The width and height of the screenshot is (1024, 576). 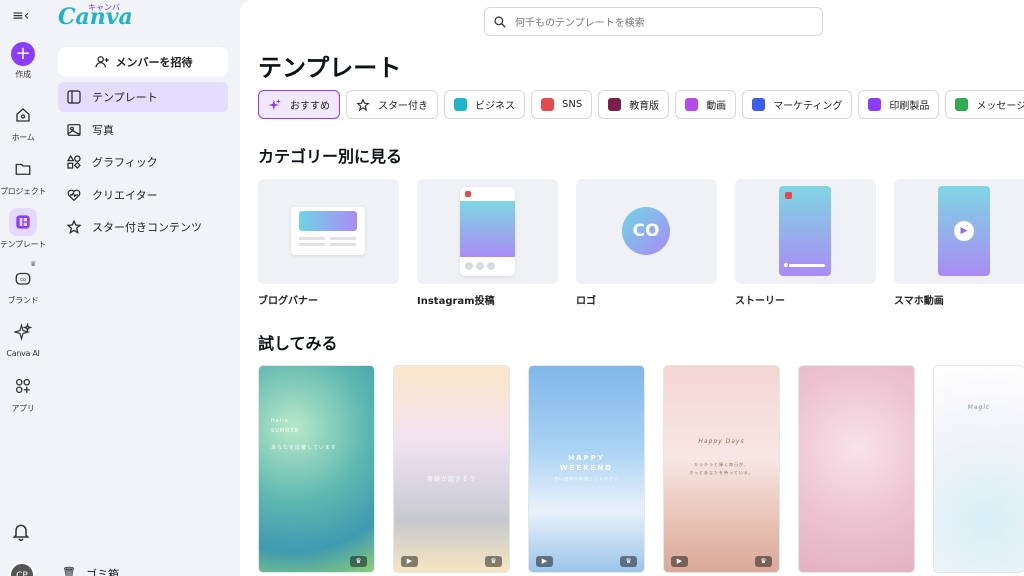 I want to click on nav-item-label: 写真, so click(x=103, y=130).